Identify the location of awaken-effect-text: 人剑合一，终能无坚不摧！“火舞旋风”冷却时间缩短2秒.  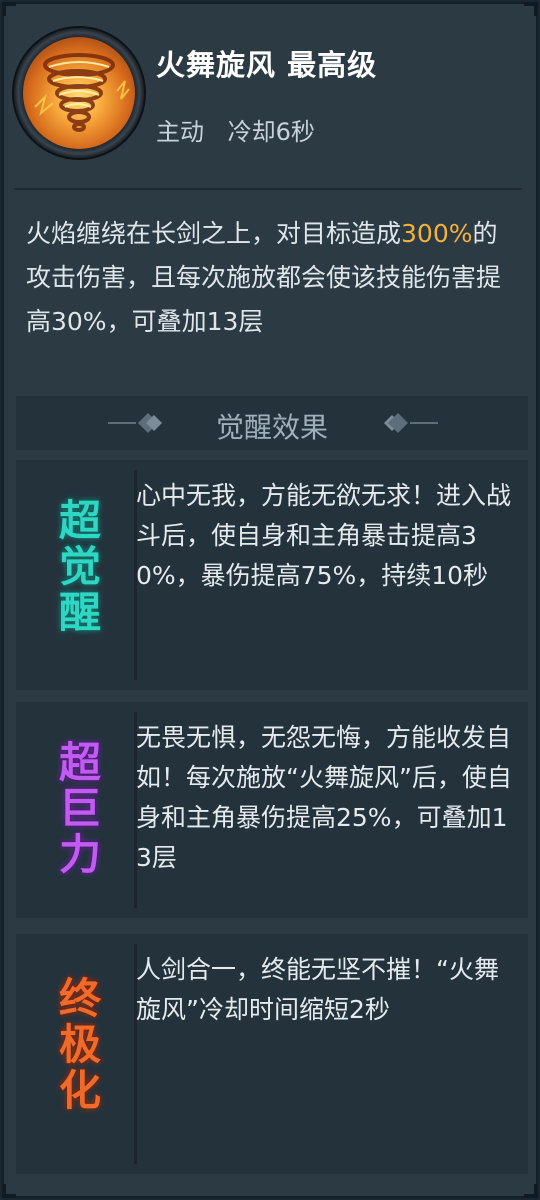
(317, 989).